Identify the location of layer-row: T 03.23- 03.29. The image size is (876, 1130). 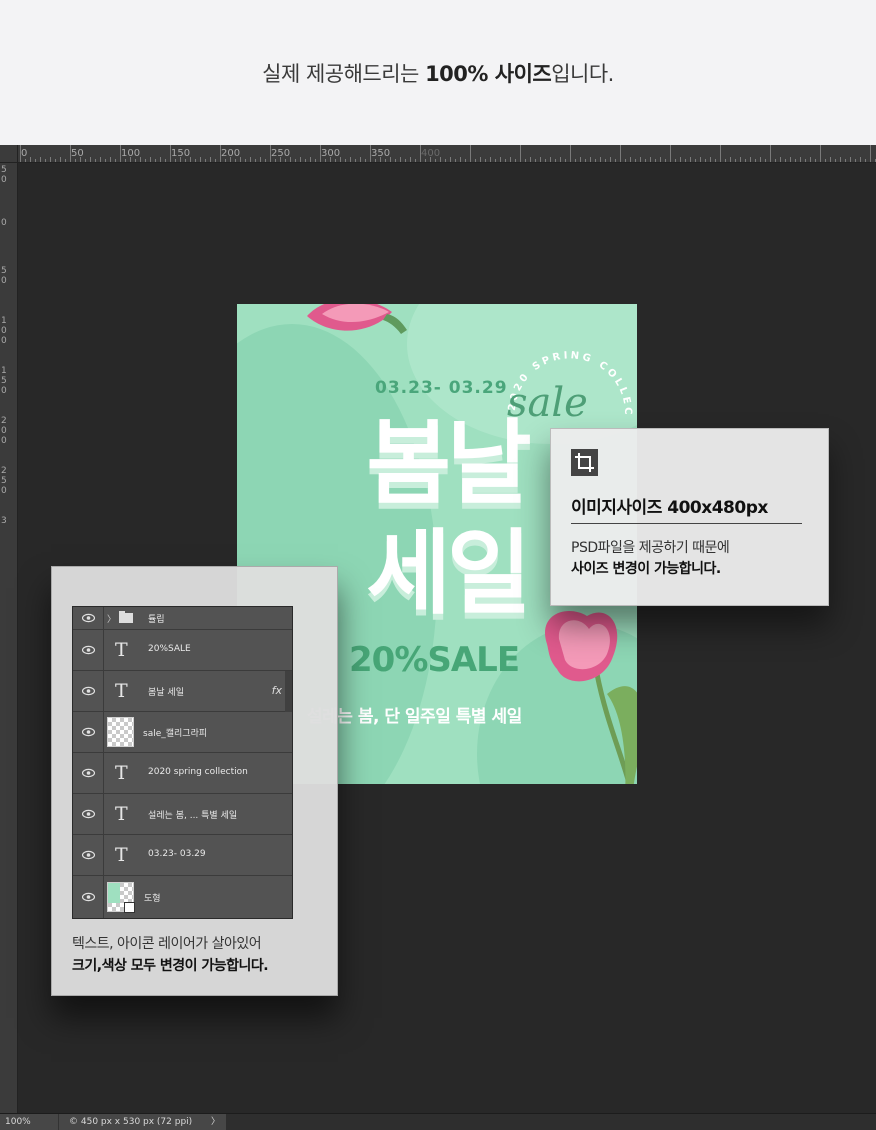
(182, 855).